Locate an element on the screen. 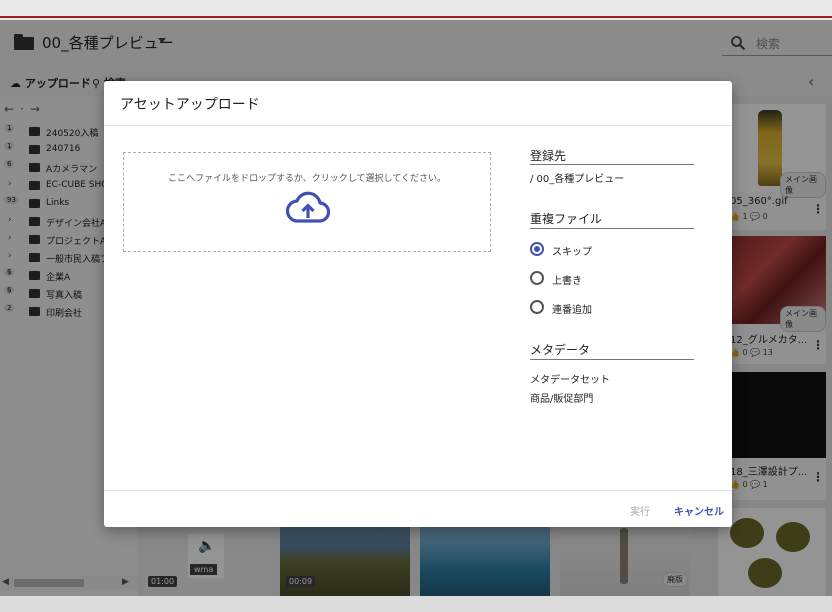  radio-label: 上書き is located at coordinates (567, 281).